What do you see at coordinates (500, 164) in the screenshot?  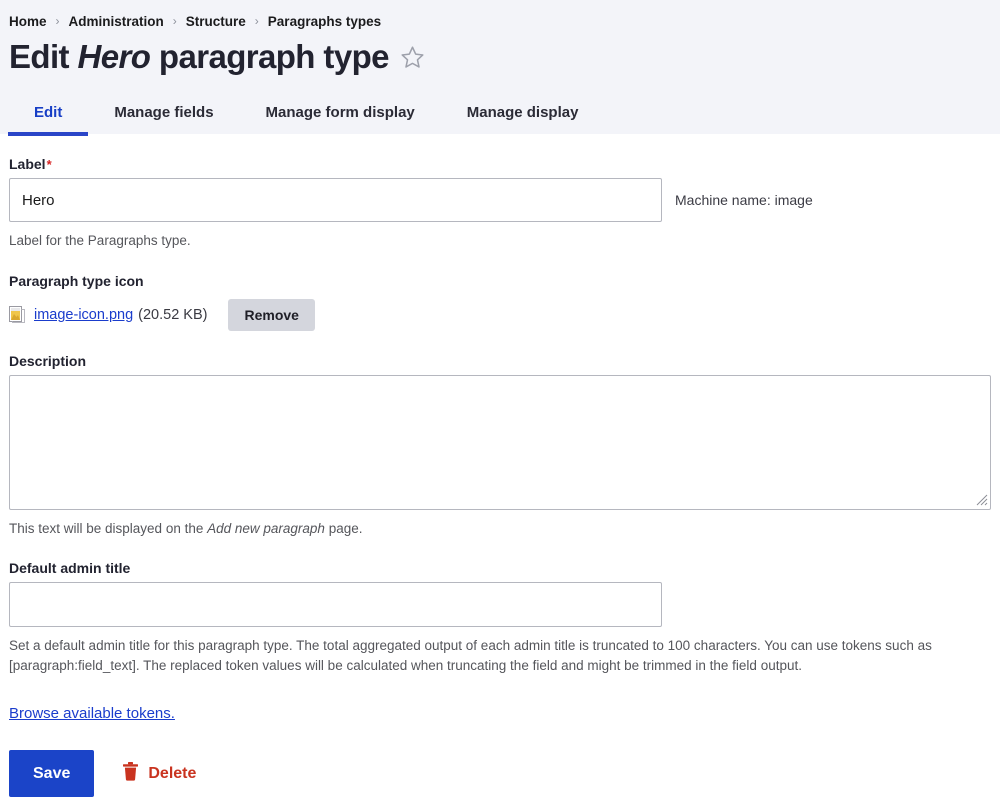 I see `label-field-label: Label*` at bounding box center [500, 164].